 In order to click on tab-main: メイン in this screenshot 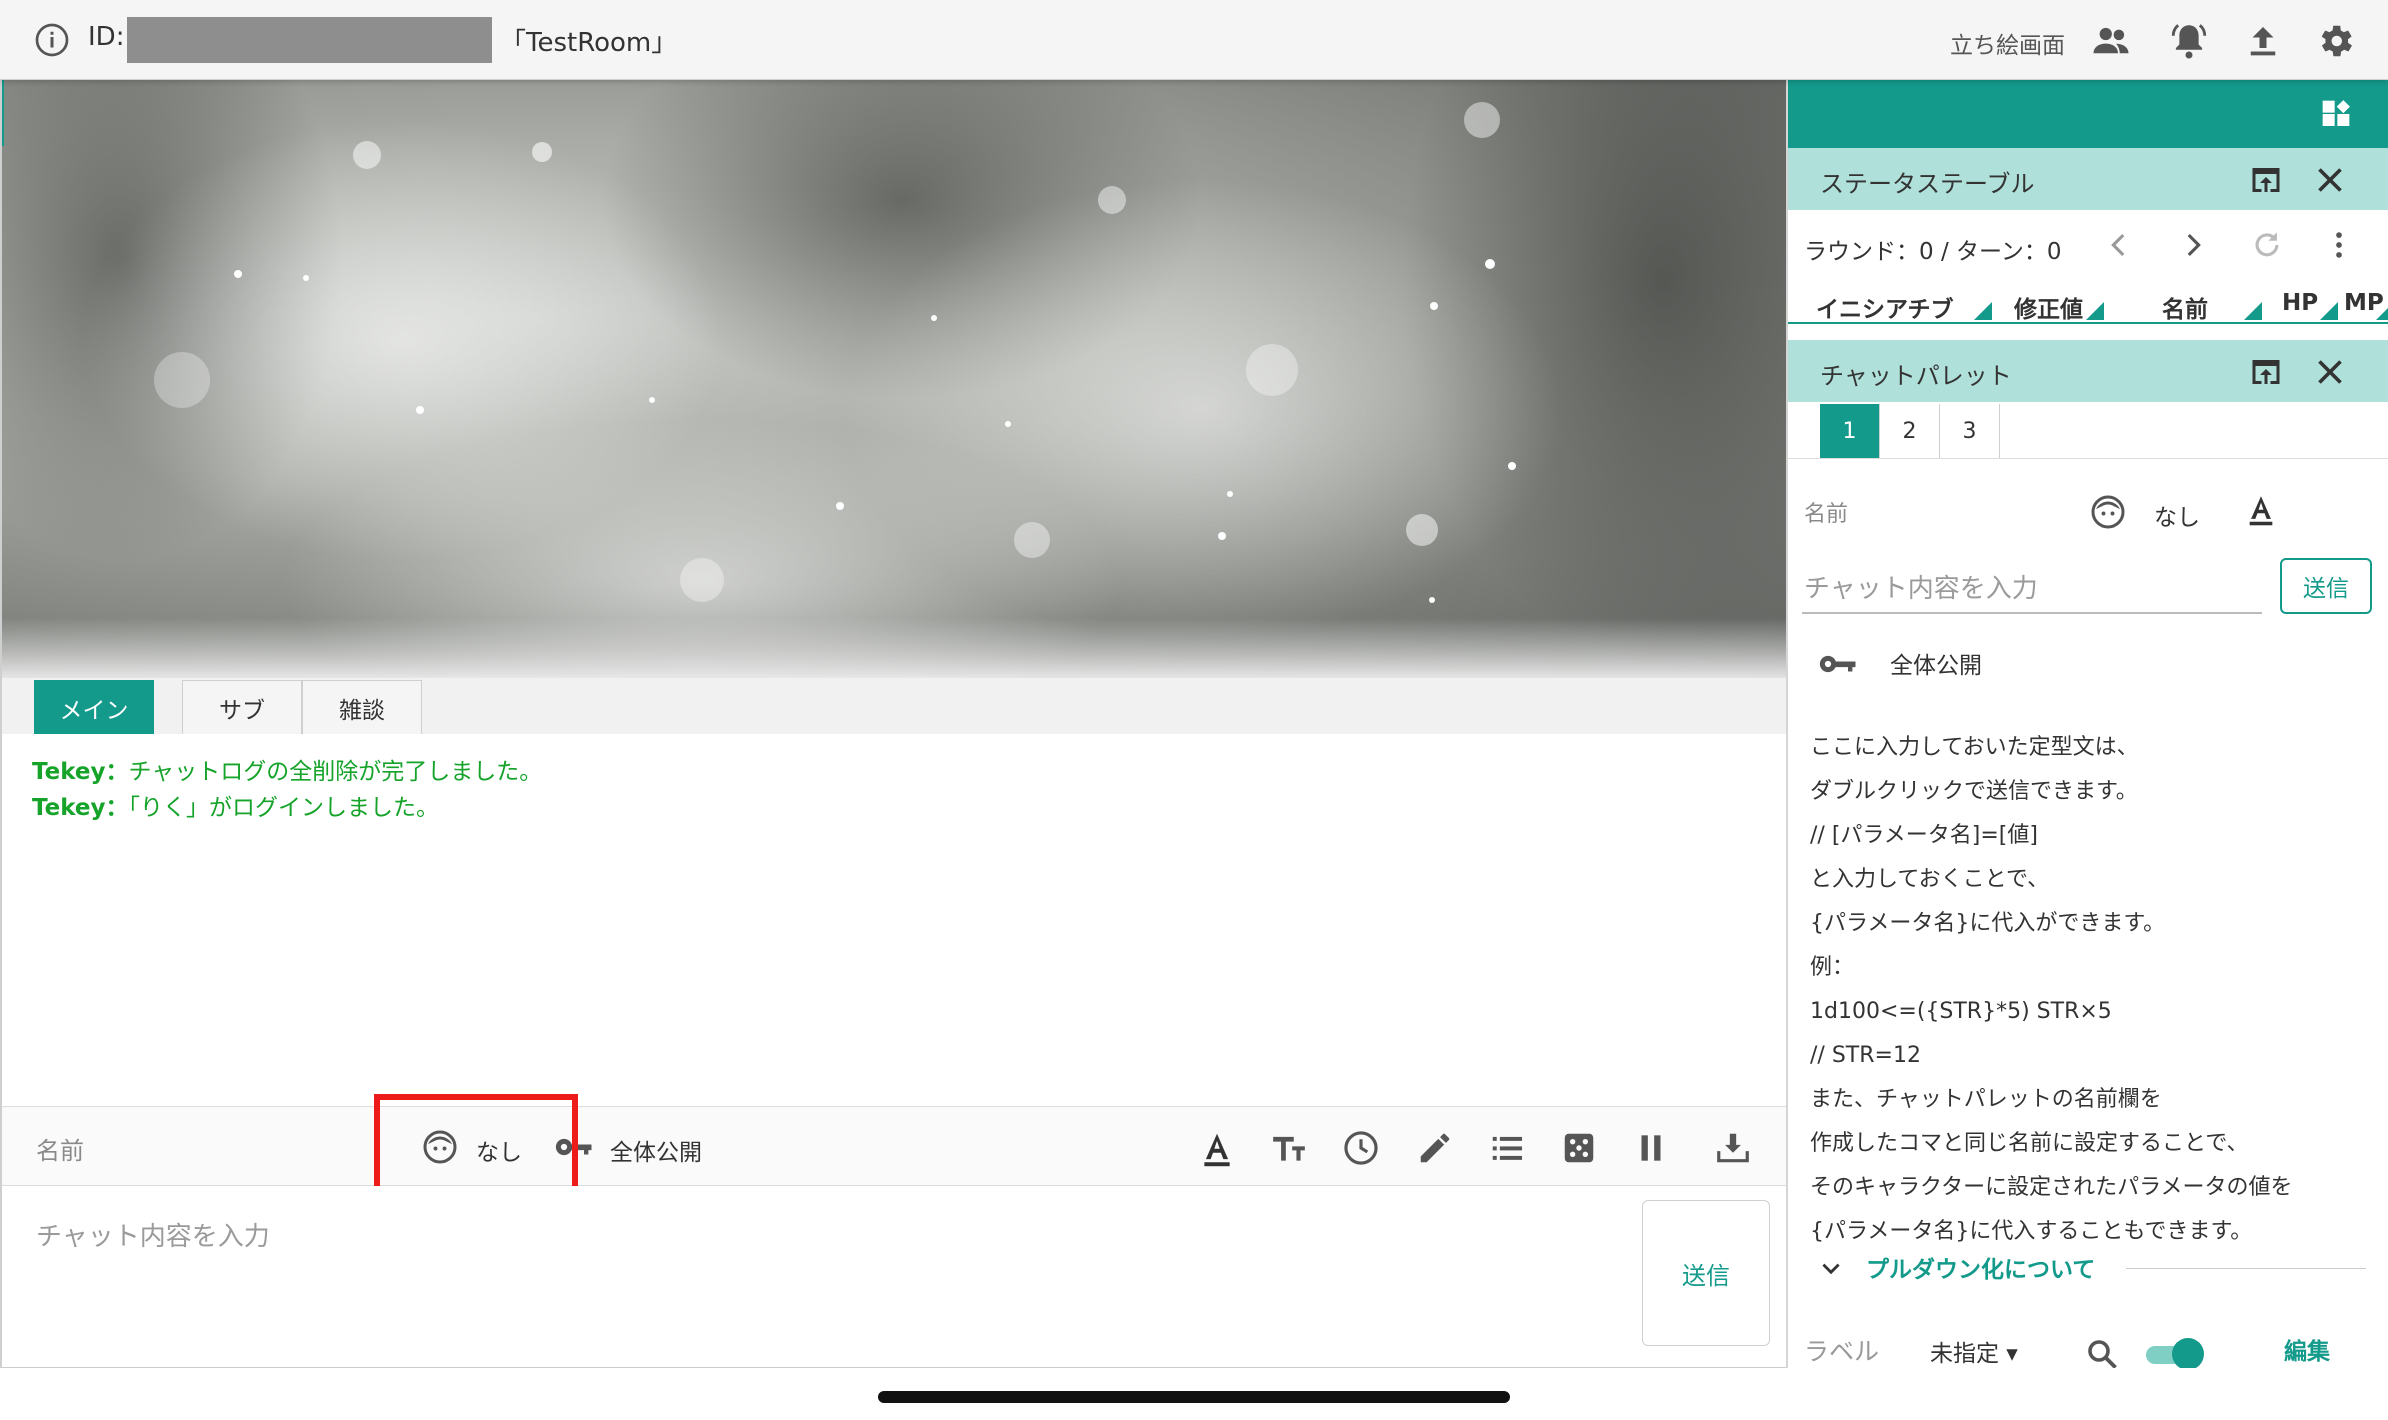, I will do `click(94, 707)`.